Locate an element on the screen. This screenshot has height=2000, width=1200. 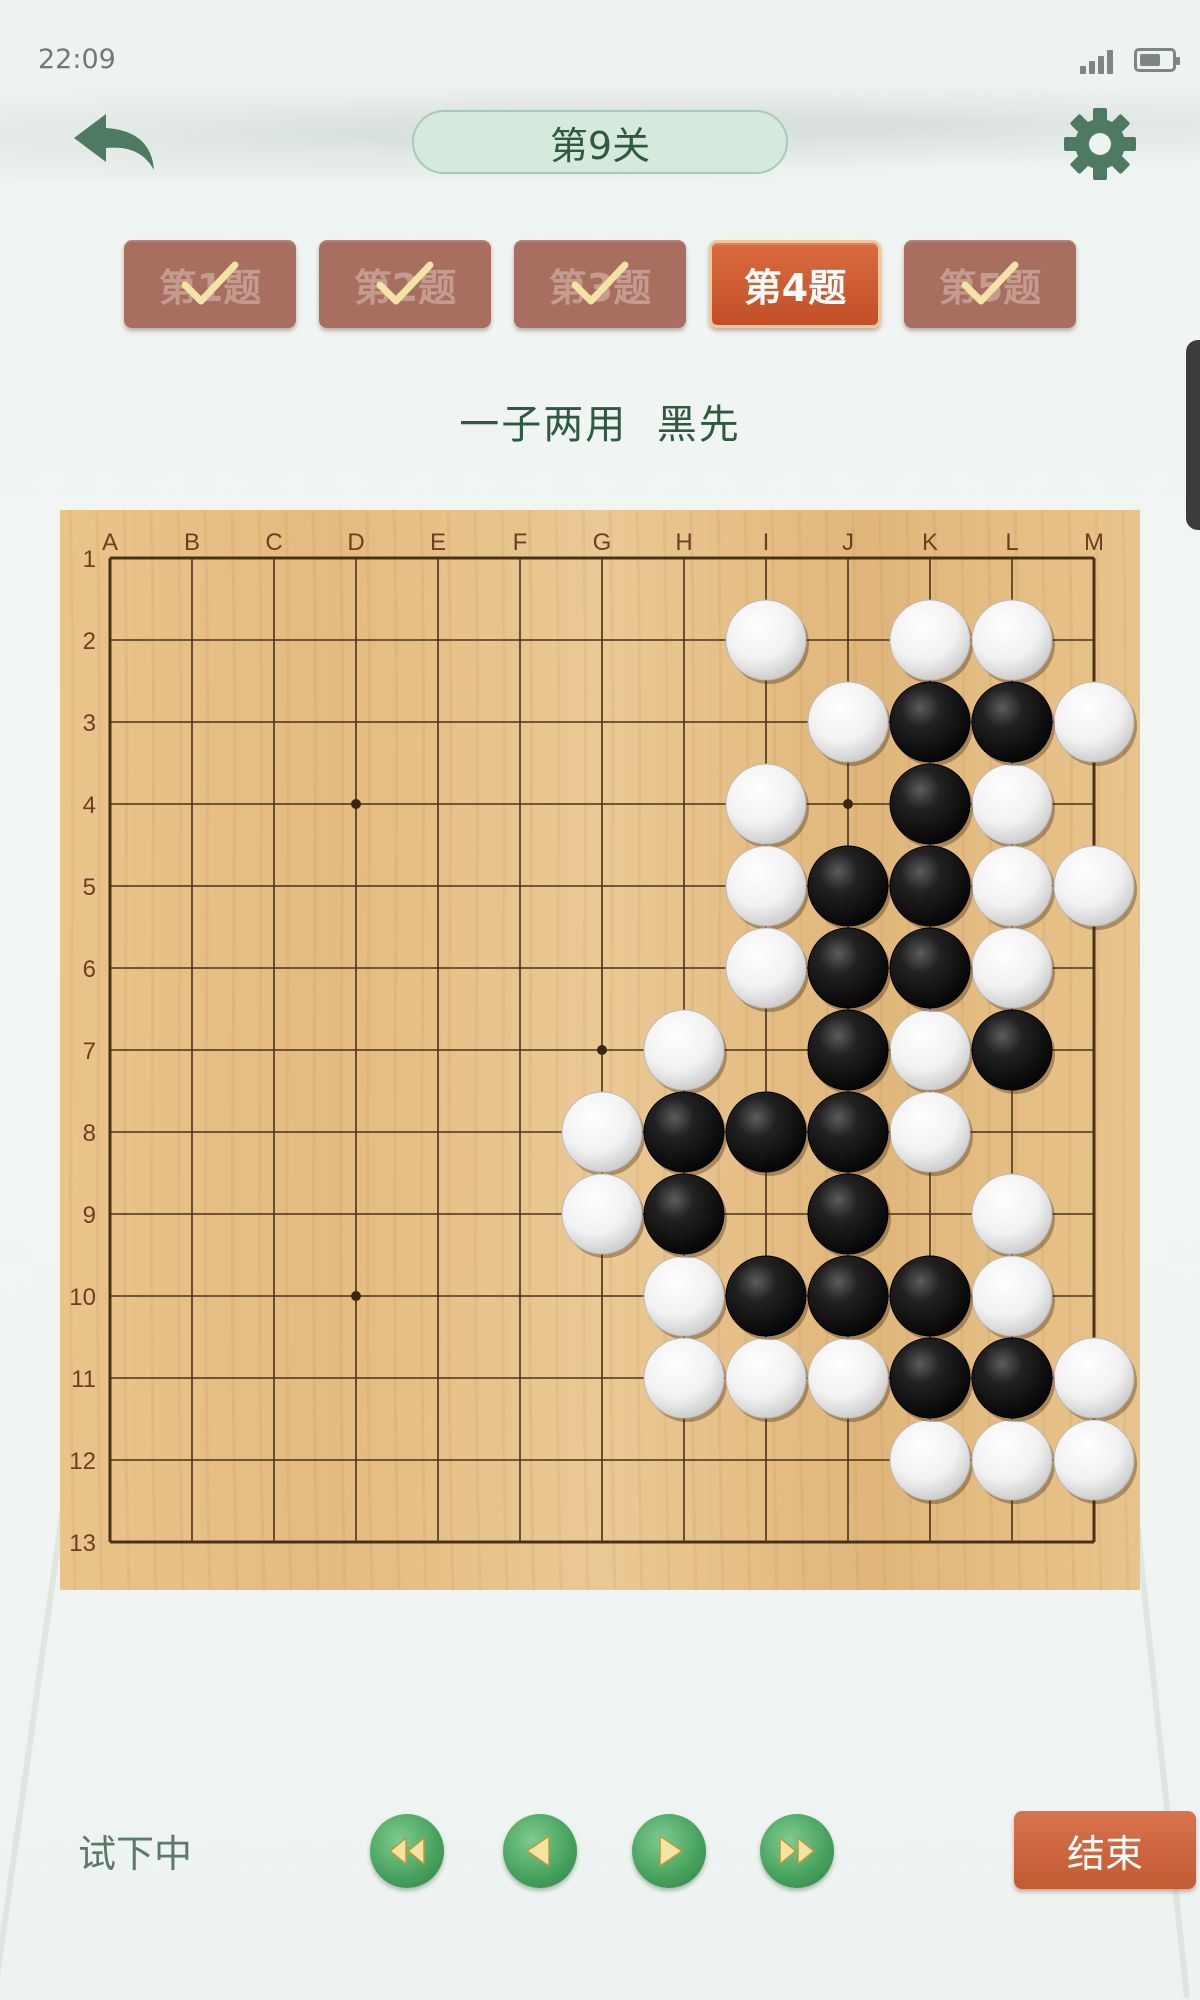
tab-question-2: 第2题 is located at coordinates (405, 284).